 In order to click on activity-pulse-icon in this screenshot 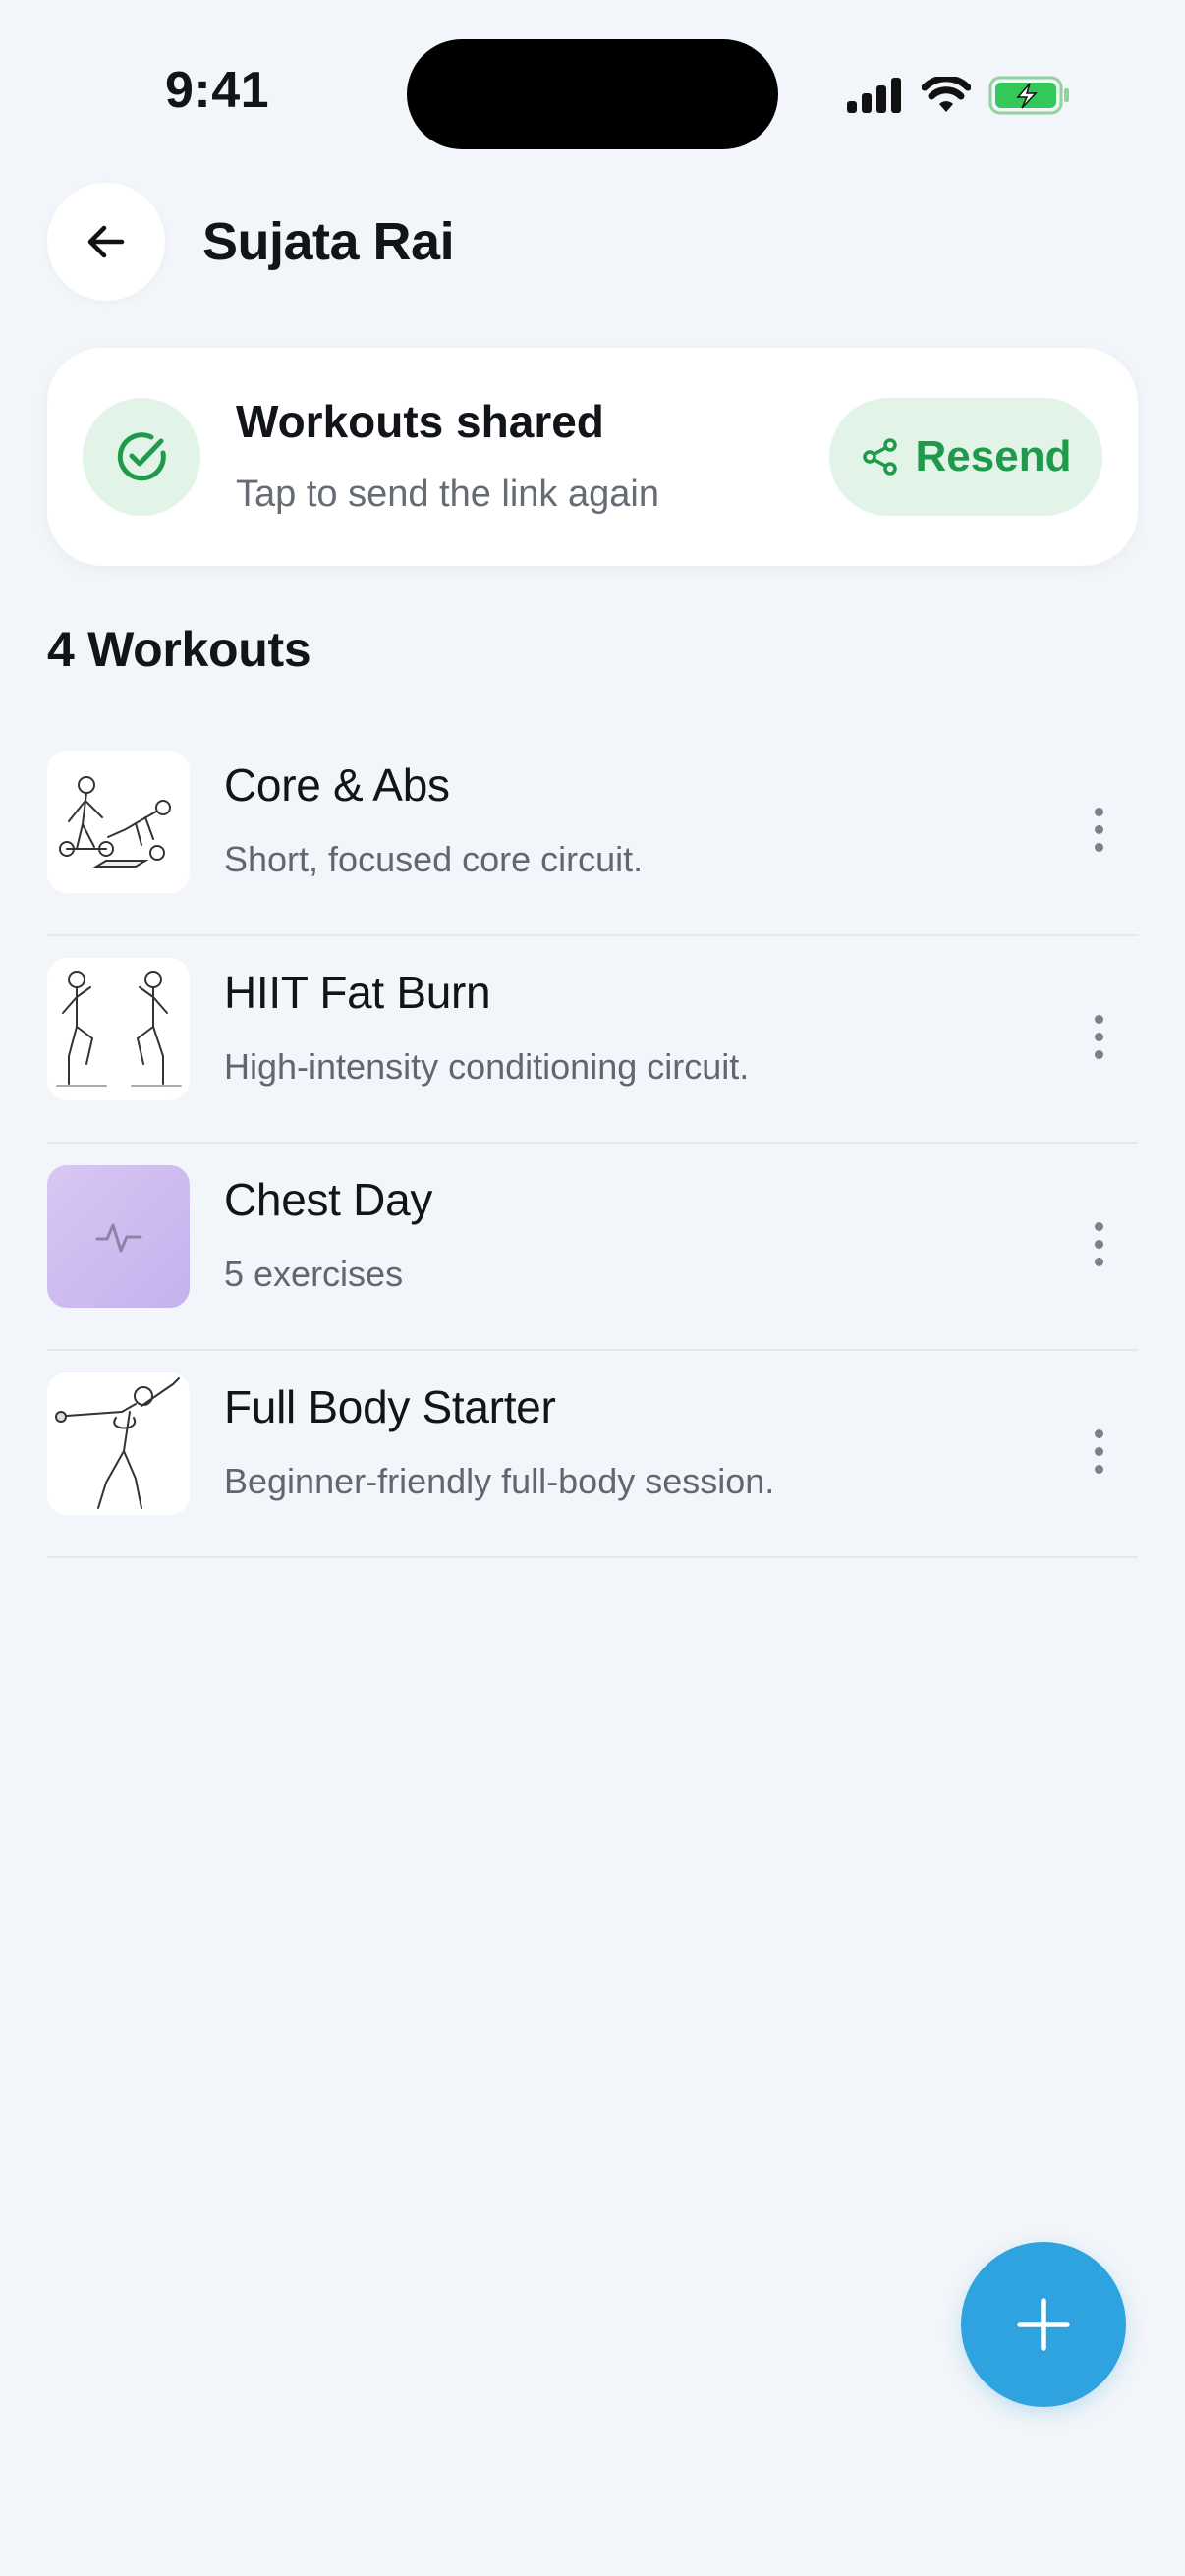, I will do `click(118, 1237)`.